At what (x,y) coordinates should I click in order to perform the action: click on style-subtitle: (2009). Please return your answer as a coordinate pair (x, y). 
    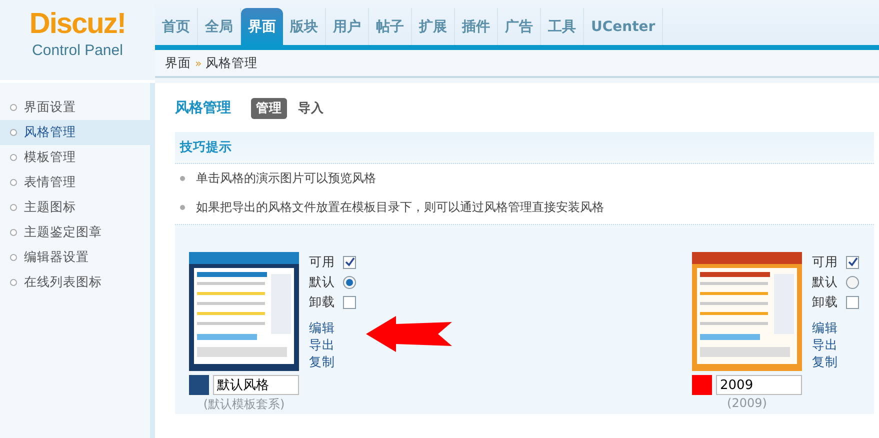
    Looking at the image, I should click on (747, 403).